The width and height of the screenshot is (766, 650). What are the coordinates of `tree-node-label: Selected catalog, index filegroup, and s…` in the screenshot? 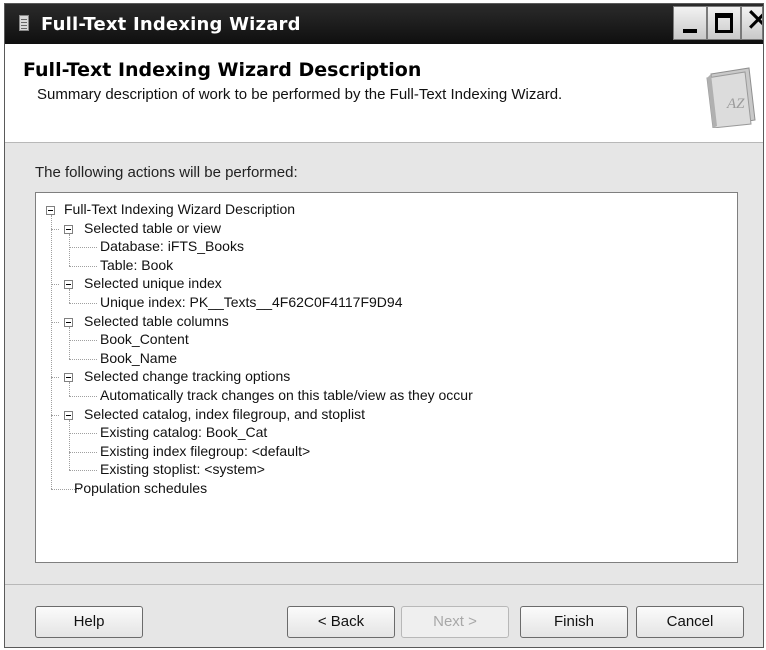 It's located at (224, 414).